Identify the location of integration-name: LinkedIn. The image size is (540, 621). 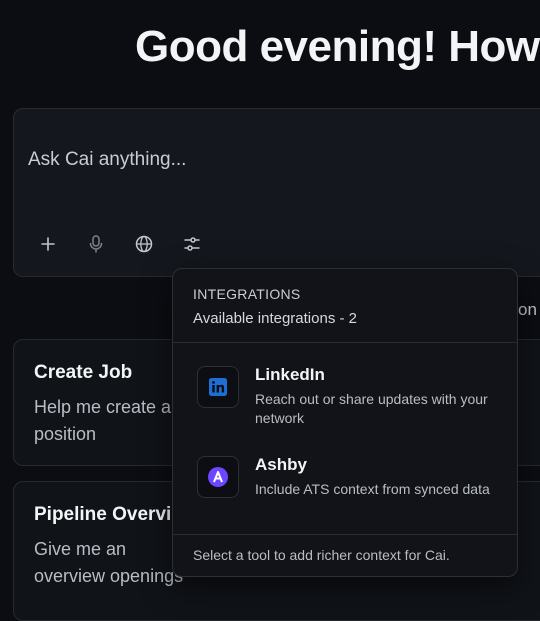
(290, 374).